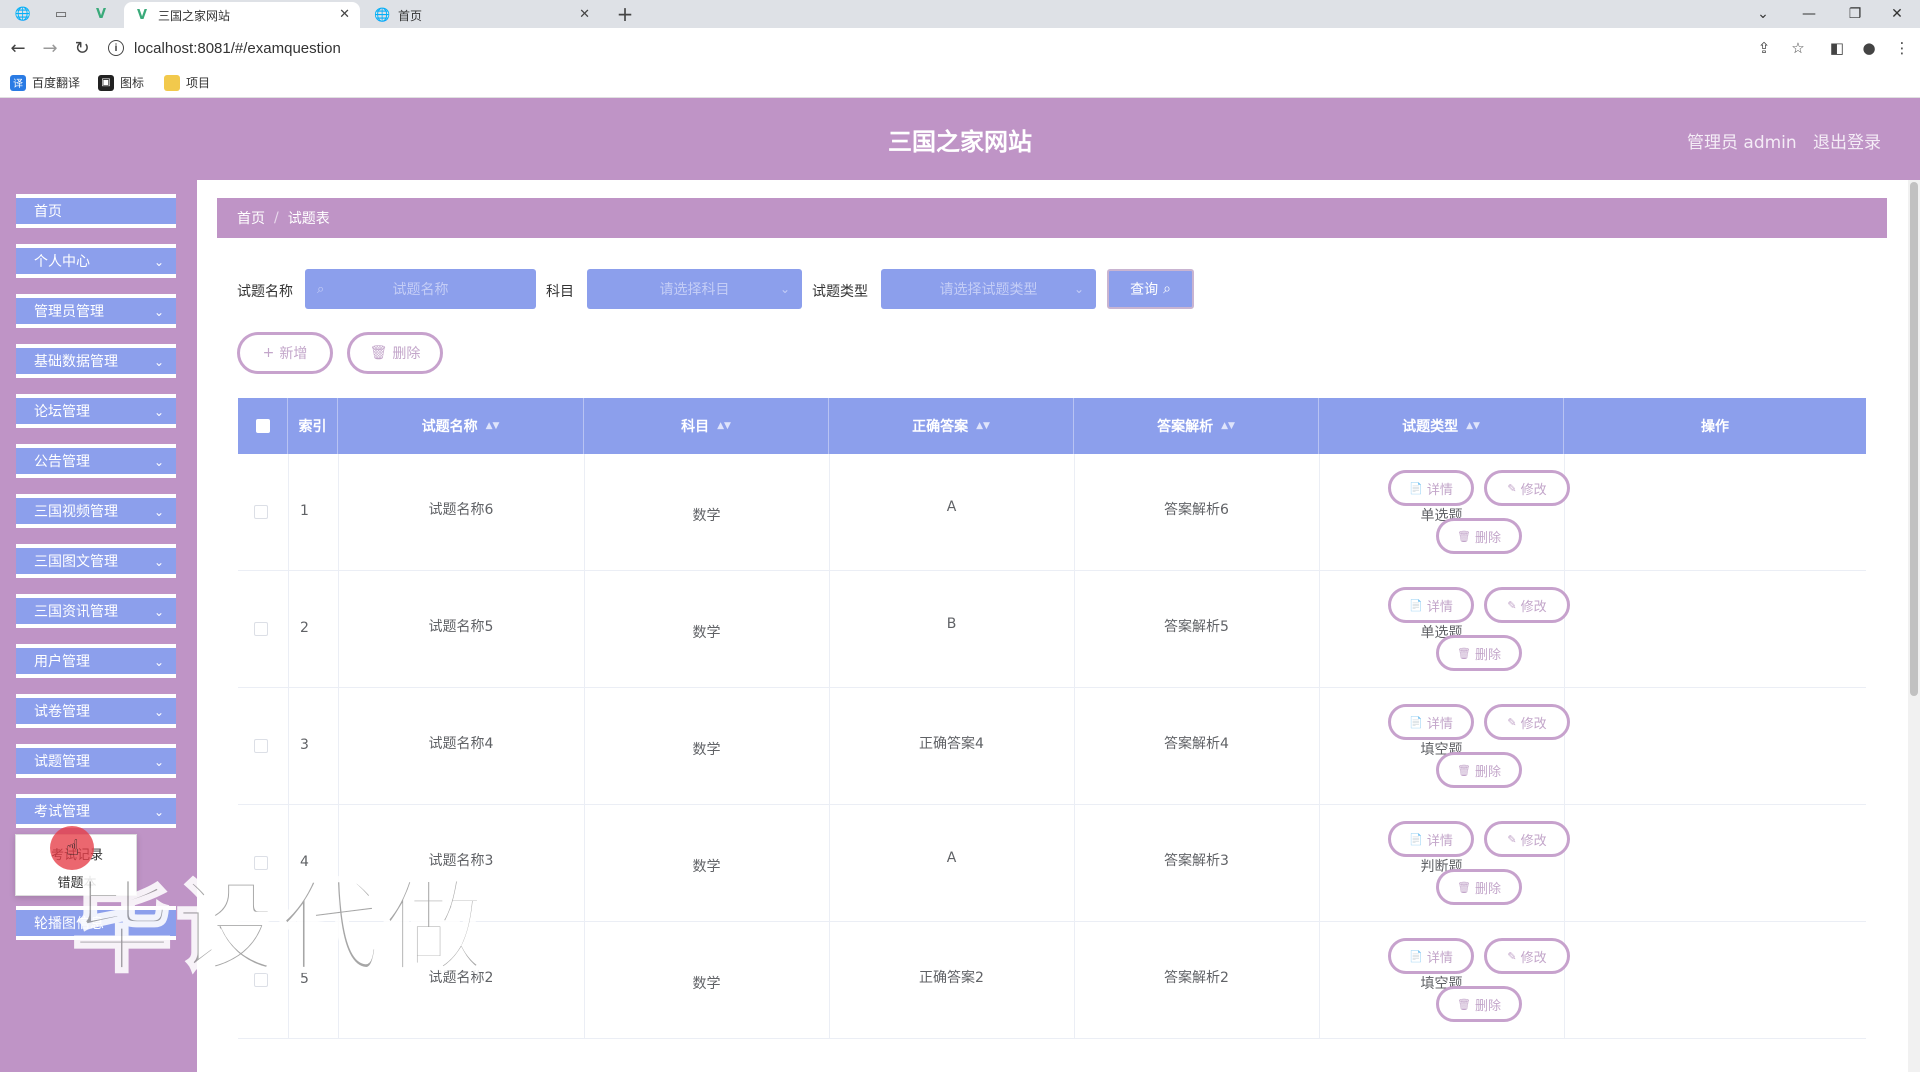 This screenshot has width=1920, height=1072. What do you see at coordinates (461, 861) in the screenshot?
I see `cell-name: 试题名称3` at bounding box center [461, 861].